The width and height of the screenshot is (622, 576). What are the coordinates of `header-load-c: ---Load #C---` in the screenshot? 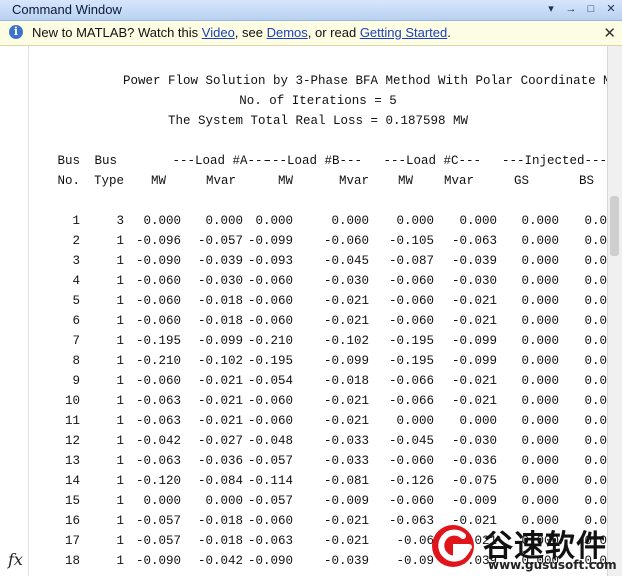 It's located at (432, 161).